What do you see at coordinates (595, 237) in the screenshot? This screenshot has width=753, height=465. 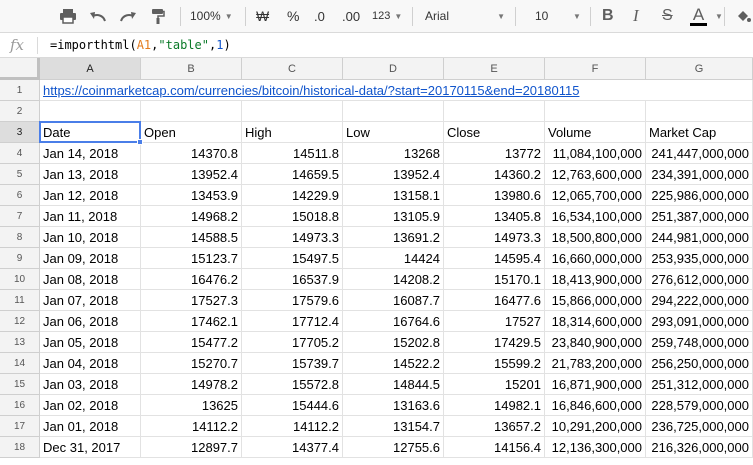 I see `table-cell: 18,500,800,000` at bounding box center [595, 237].